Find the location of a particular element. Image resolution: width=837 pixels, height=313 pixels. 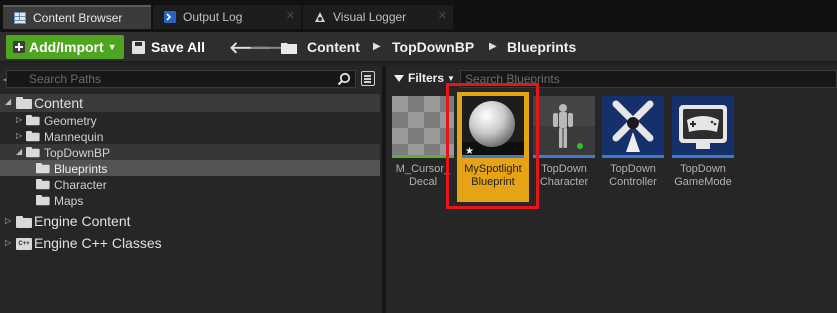

asset-tile-topdown-character: TopDown Character is located at coordinates (564, 142).